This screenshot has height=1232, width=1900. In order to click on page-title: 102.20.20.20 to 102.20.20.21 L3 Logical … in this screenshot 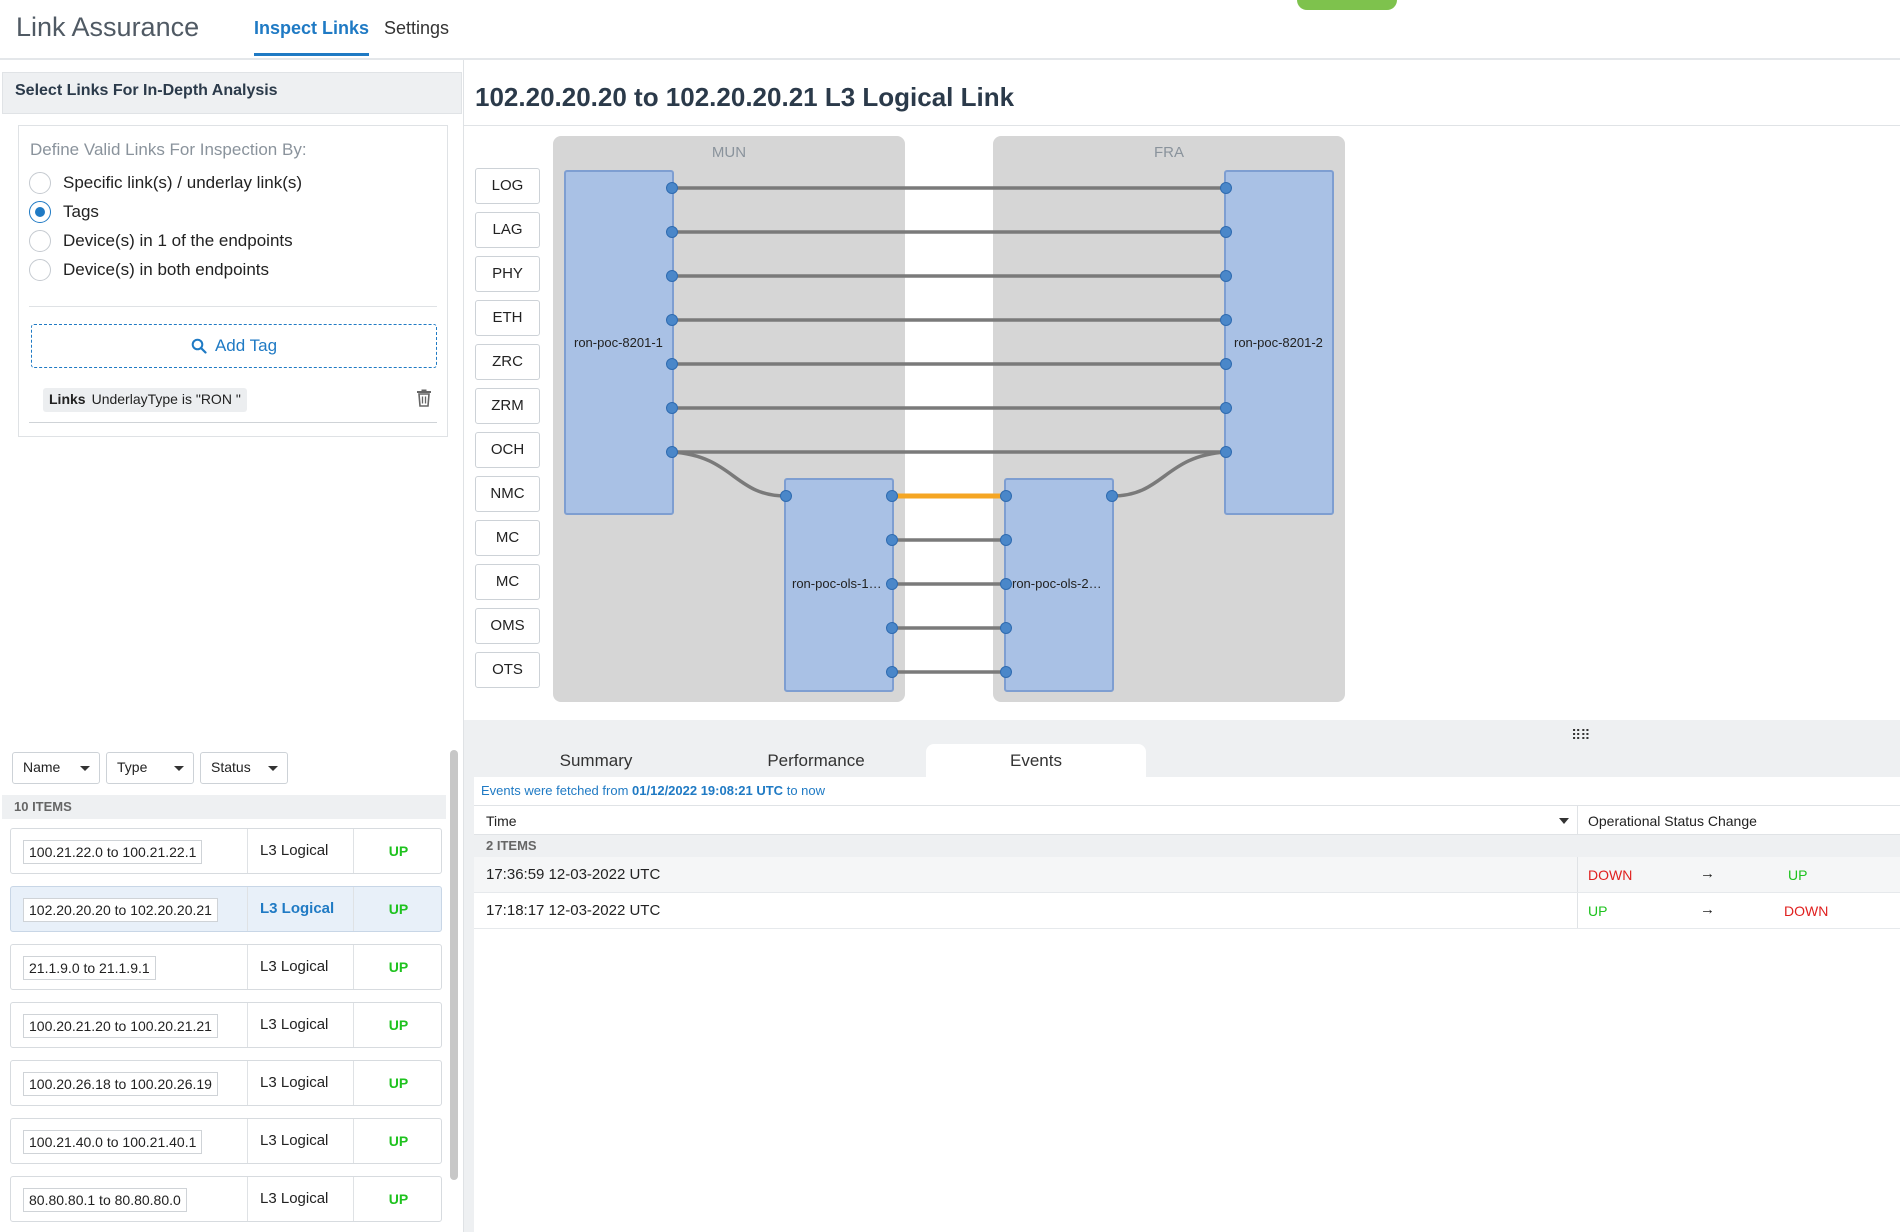, I will do `click(745, 97)`.